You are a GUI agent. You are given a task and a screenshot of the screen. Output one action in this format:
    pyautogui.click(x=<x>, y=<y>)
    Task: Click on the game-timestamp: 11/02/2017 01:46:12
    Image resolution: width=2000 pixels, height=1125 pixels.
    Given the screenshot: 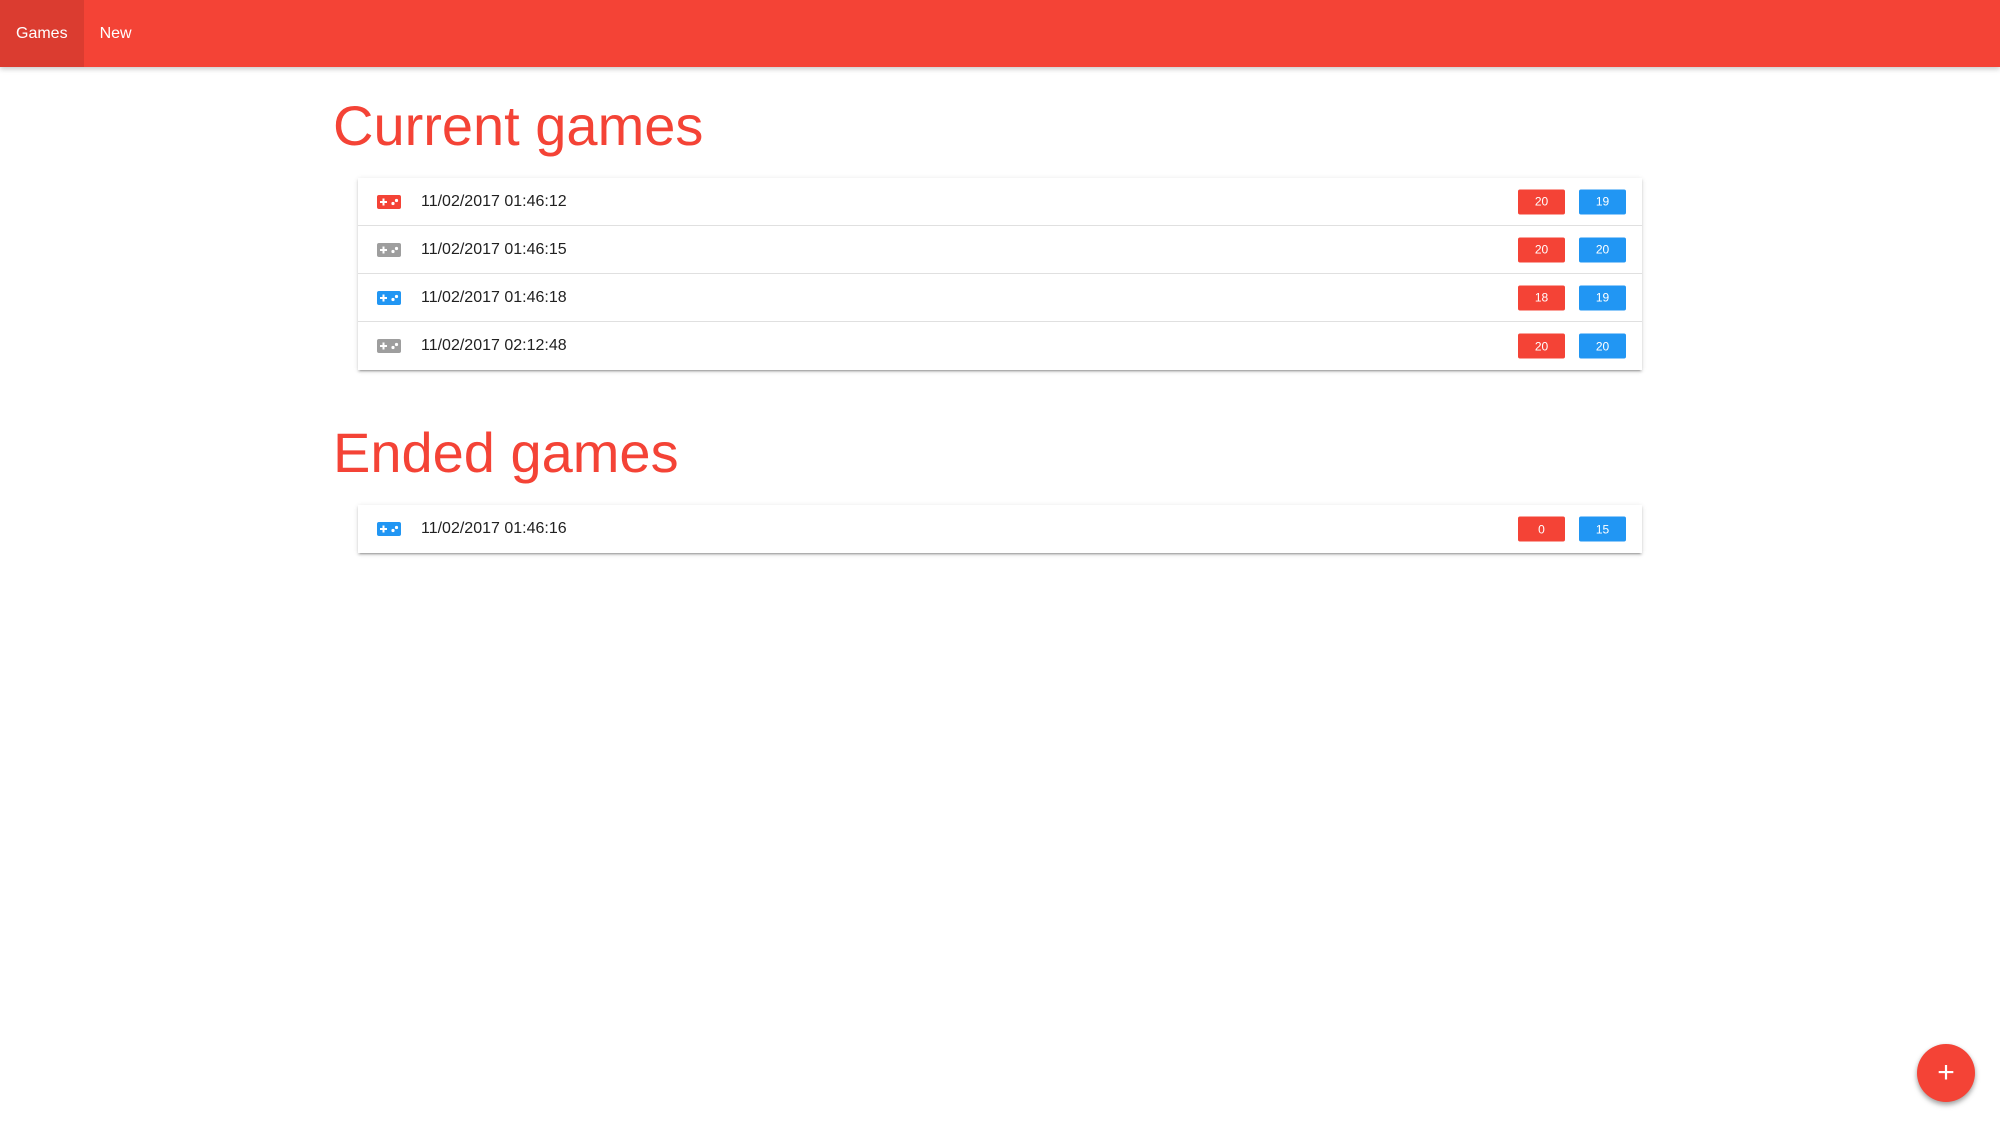 What is the action you would take?
    pyautogui.click(x=494, y=201)
    